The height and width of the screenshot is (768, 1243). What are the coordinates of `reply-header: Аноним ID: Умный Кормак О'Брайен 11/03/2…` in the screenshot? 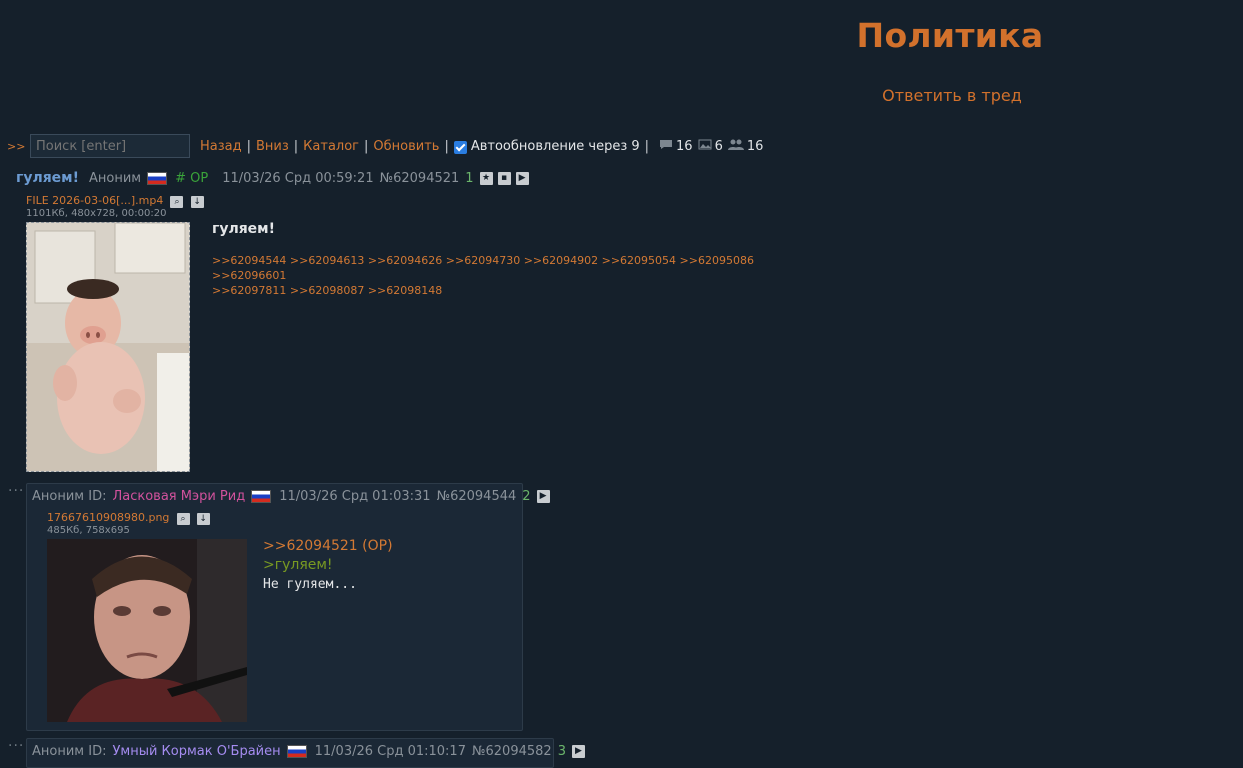 It's located at (311, 751).